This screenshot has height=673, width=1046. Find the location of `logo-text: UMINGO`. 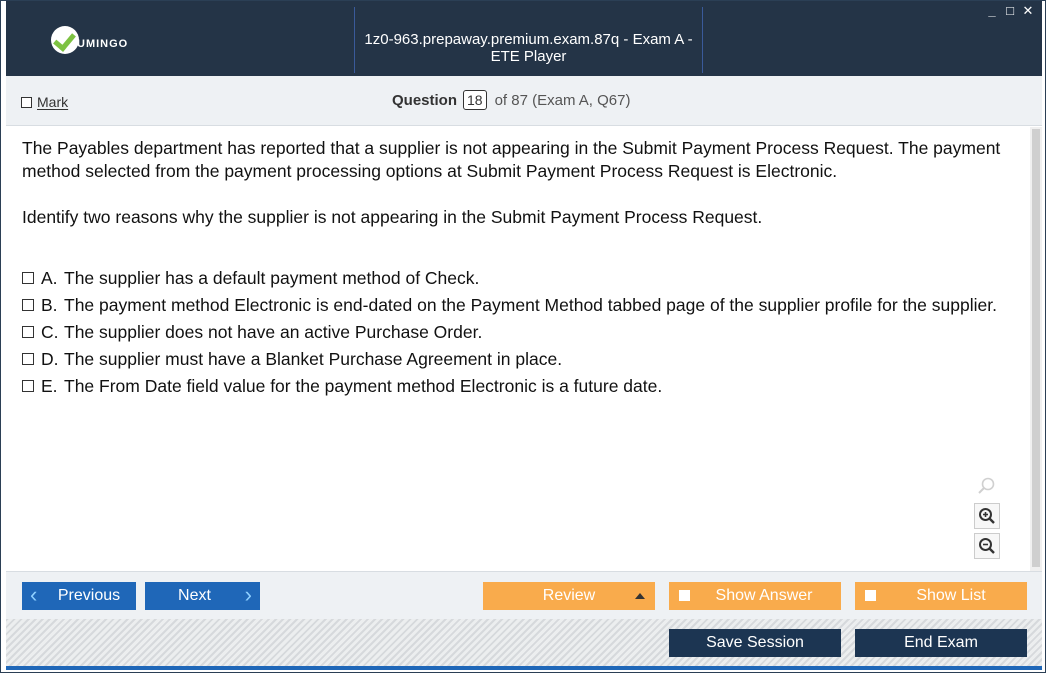

logo-text: UMINGO is located at coordinates (103, 44).